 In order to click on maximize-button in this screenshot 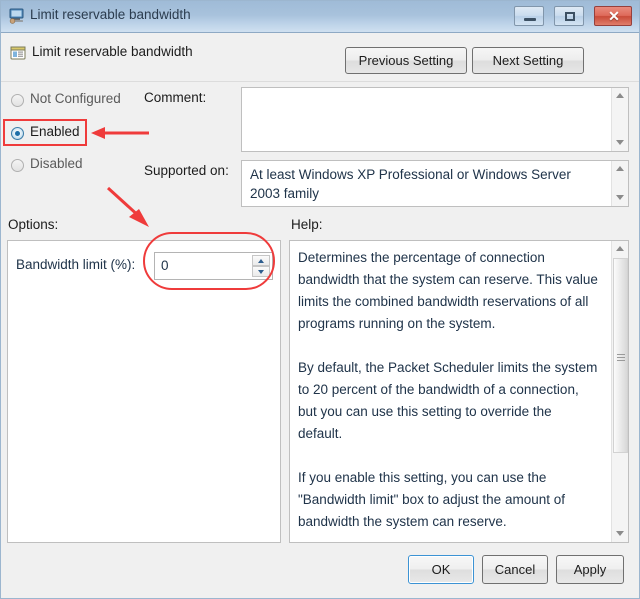, I will do `click(569, 16)`.